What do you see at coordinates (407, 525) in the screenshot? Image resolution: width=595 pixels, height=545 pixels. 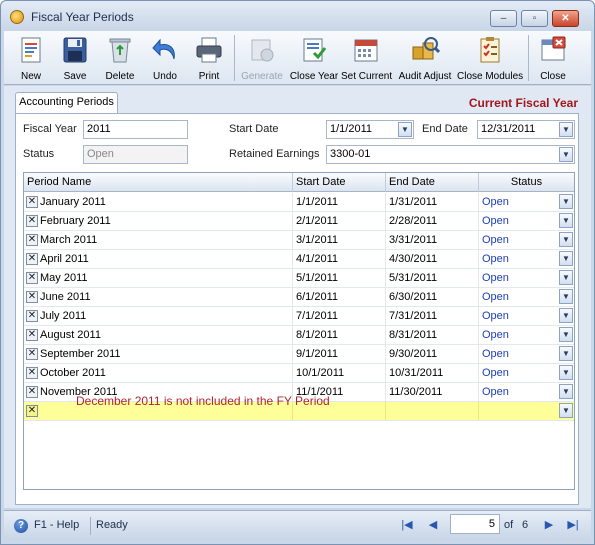 I see `first-page-icon: |◀` at bounding box center [407, 525].